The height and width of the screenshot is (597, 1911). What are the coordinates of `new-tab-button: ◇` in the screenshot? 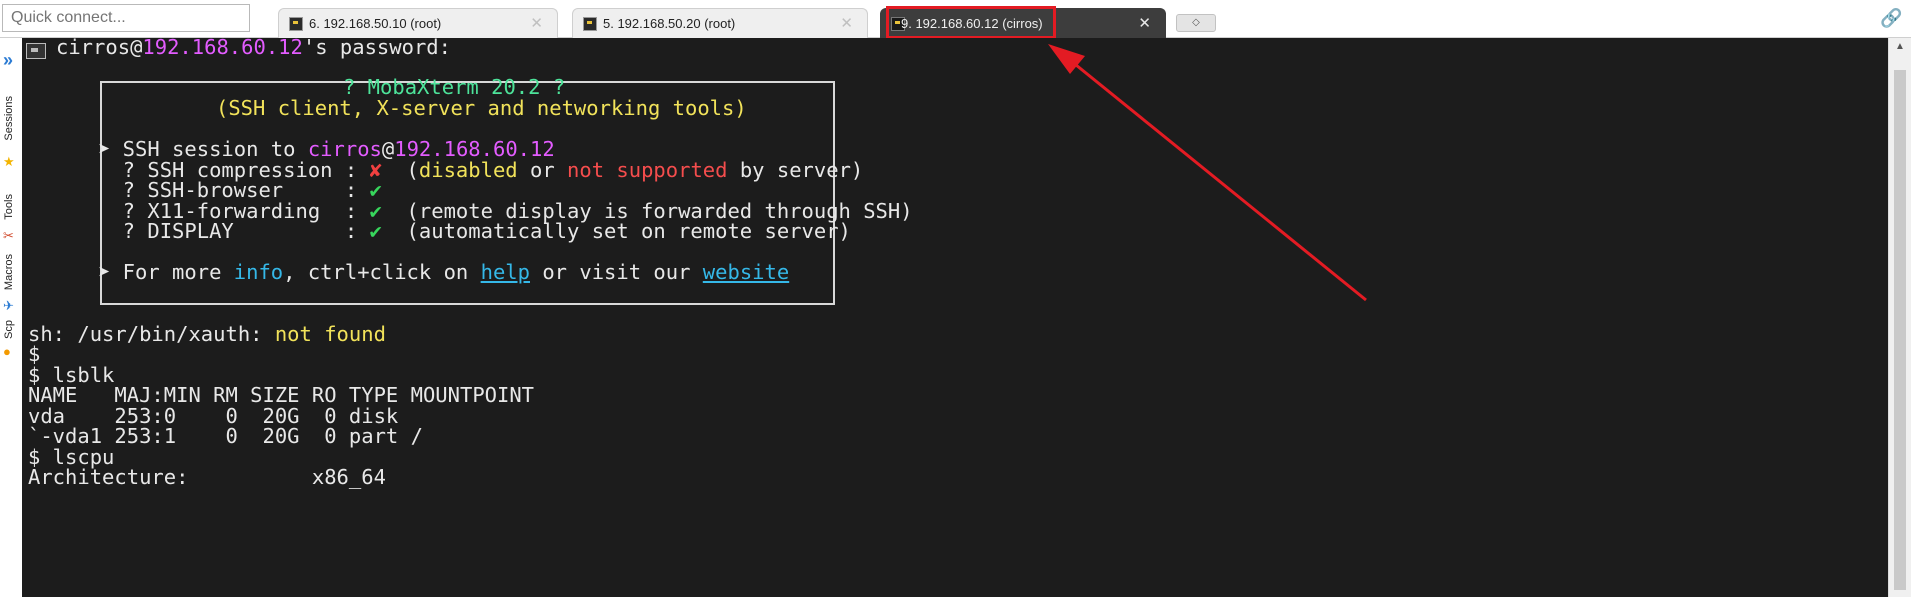 It's located at (1196, 23).